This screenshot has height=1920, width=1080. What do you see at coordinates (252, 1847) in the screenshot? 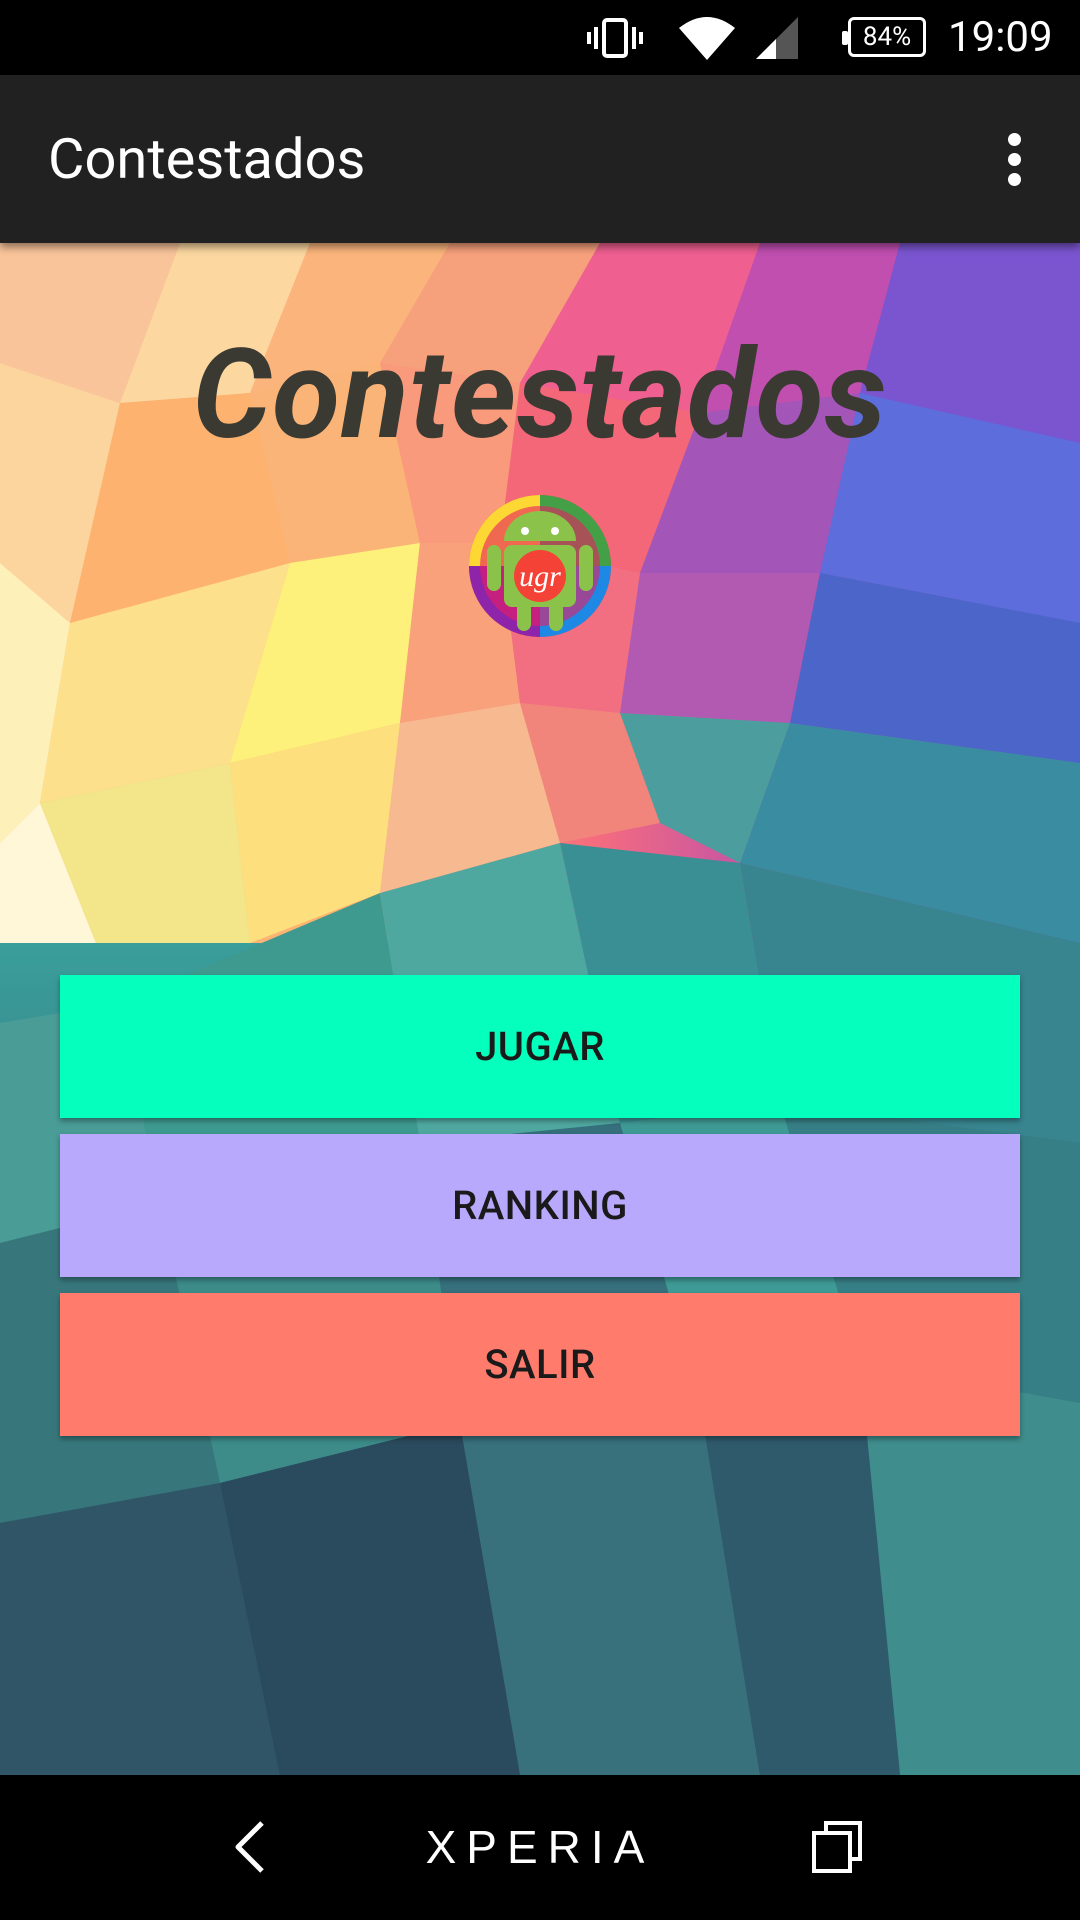
I see `back-icon` at bounding box center [252, 1847].